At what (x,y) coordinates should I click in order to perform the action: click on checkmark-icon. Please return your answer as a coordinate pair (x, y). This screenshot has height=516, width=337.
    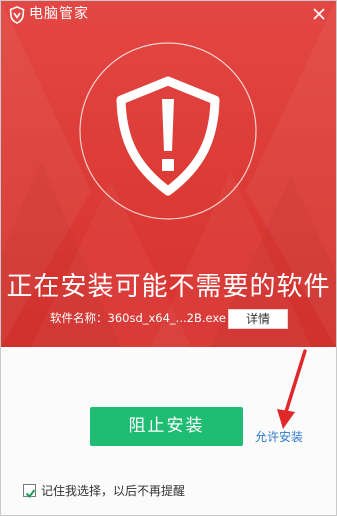
    Looking at the image, I should click on (30, 494).